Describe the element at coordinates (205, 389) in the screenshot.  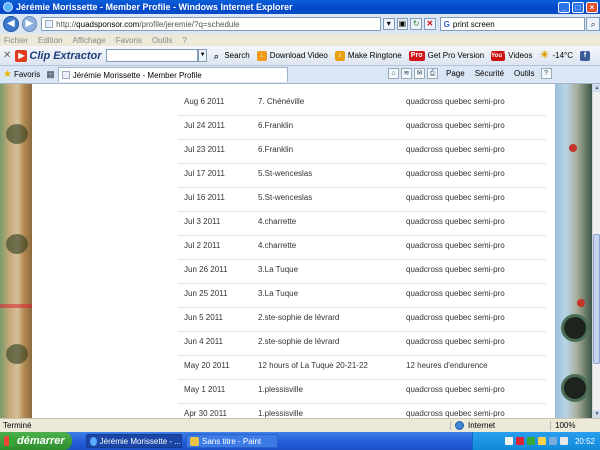
I see `schedule-date: May 1 2011` at that location.